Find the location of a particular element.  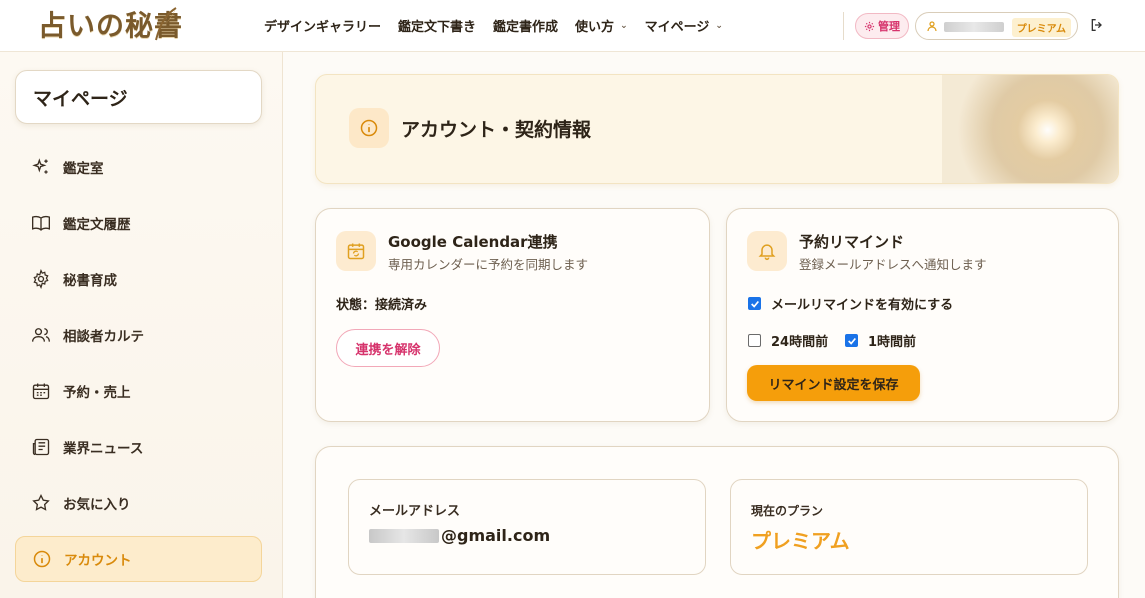

plan-badge: プレミアム is located at coordinates (1041, 27).